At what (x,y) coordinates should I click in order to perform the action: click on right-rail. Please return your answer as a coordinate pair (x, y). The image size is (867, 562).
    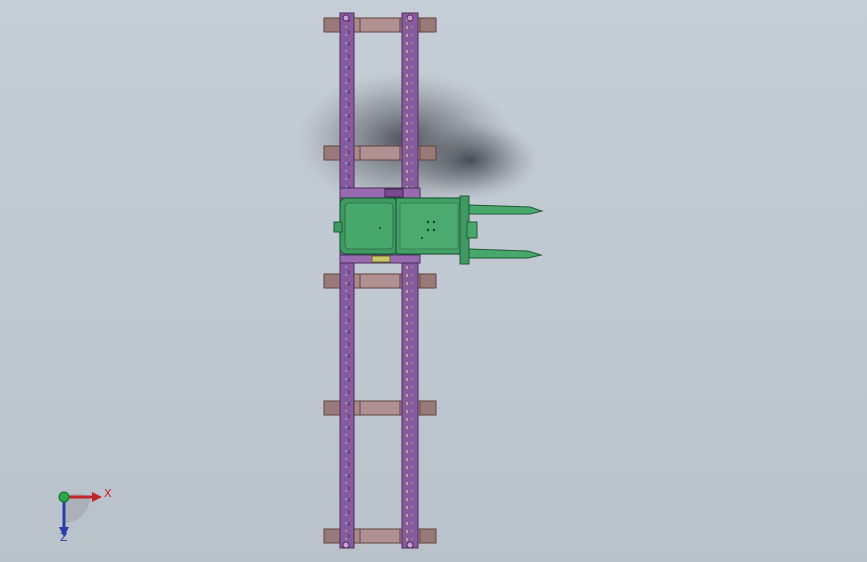
    Looking at the image, I should click on (410, 280).